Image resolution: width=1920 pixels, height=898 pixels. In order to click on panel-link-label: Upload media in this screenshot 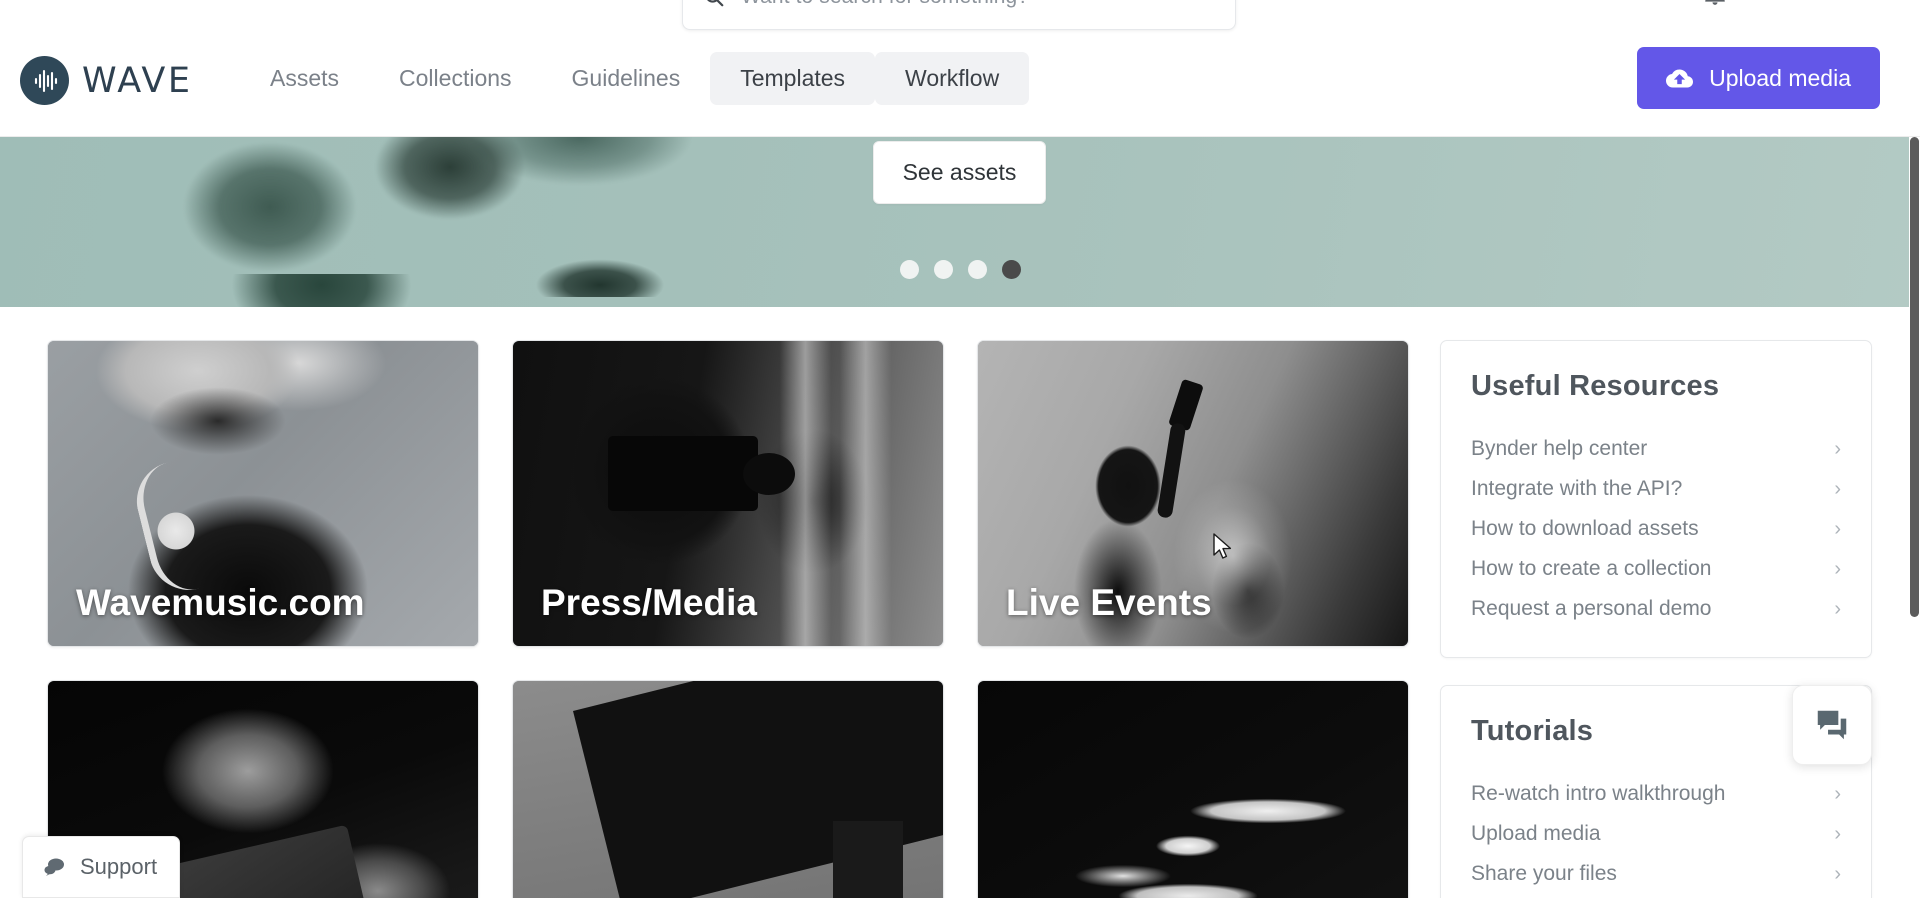, I will do `click(1536, 833)`.